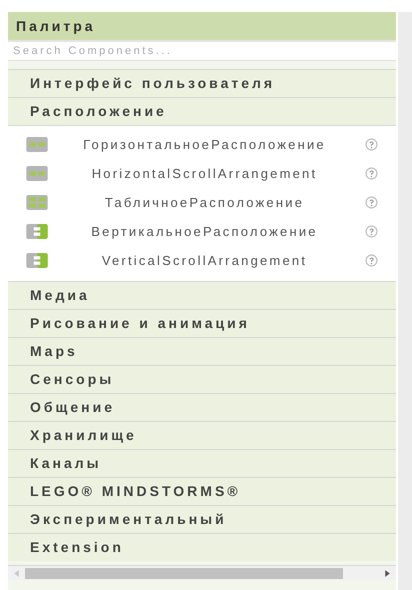 The image size is (412, 590). I want to click on component-item: ВертикальноеРасположение, so click(204, 231).